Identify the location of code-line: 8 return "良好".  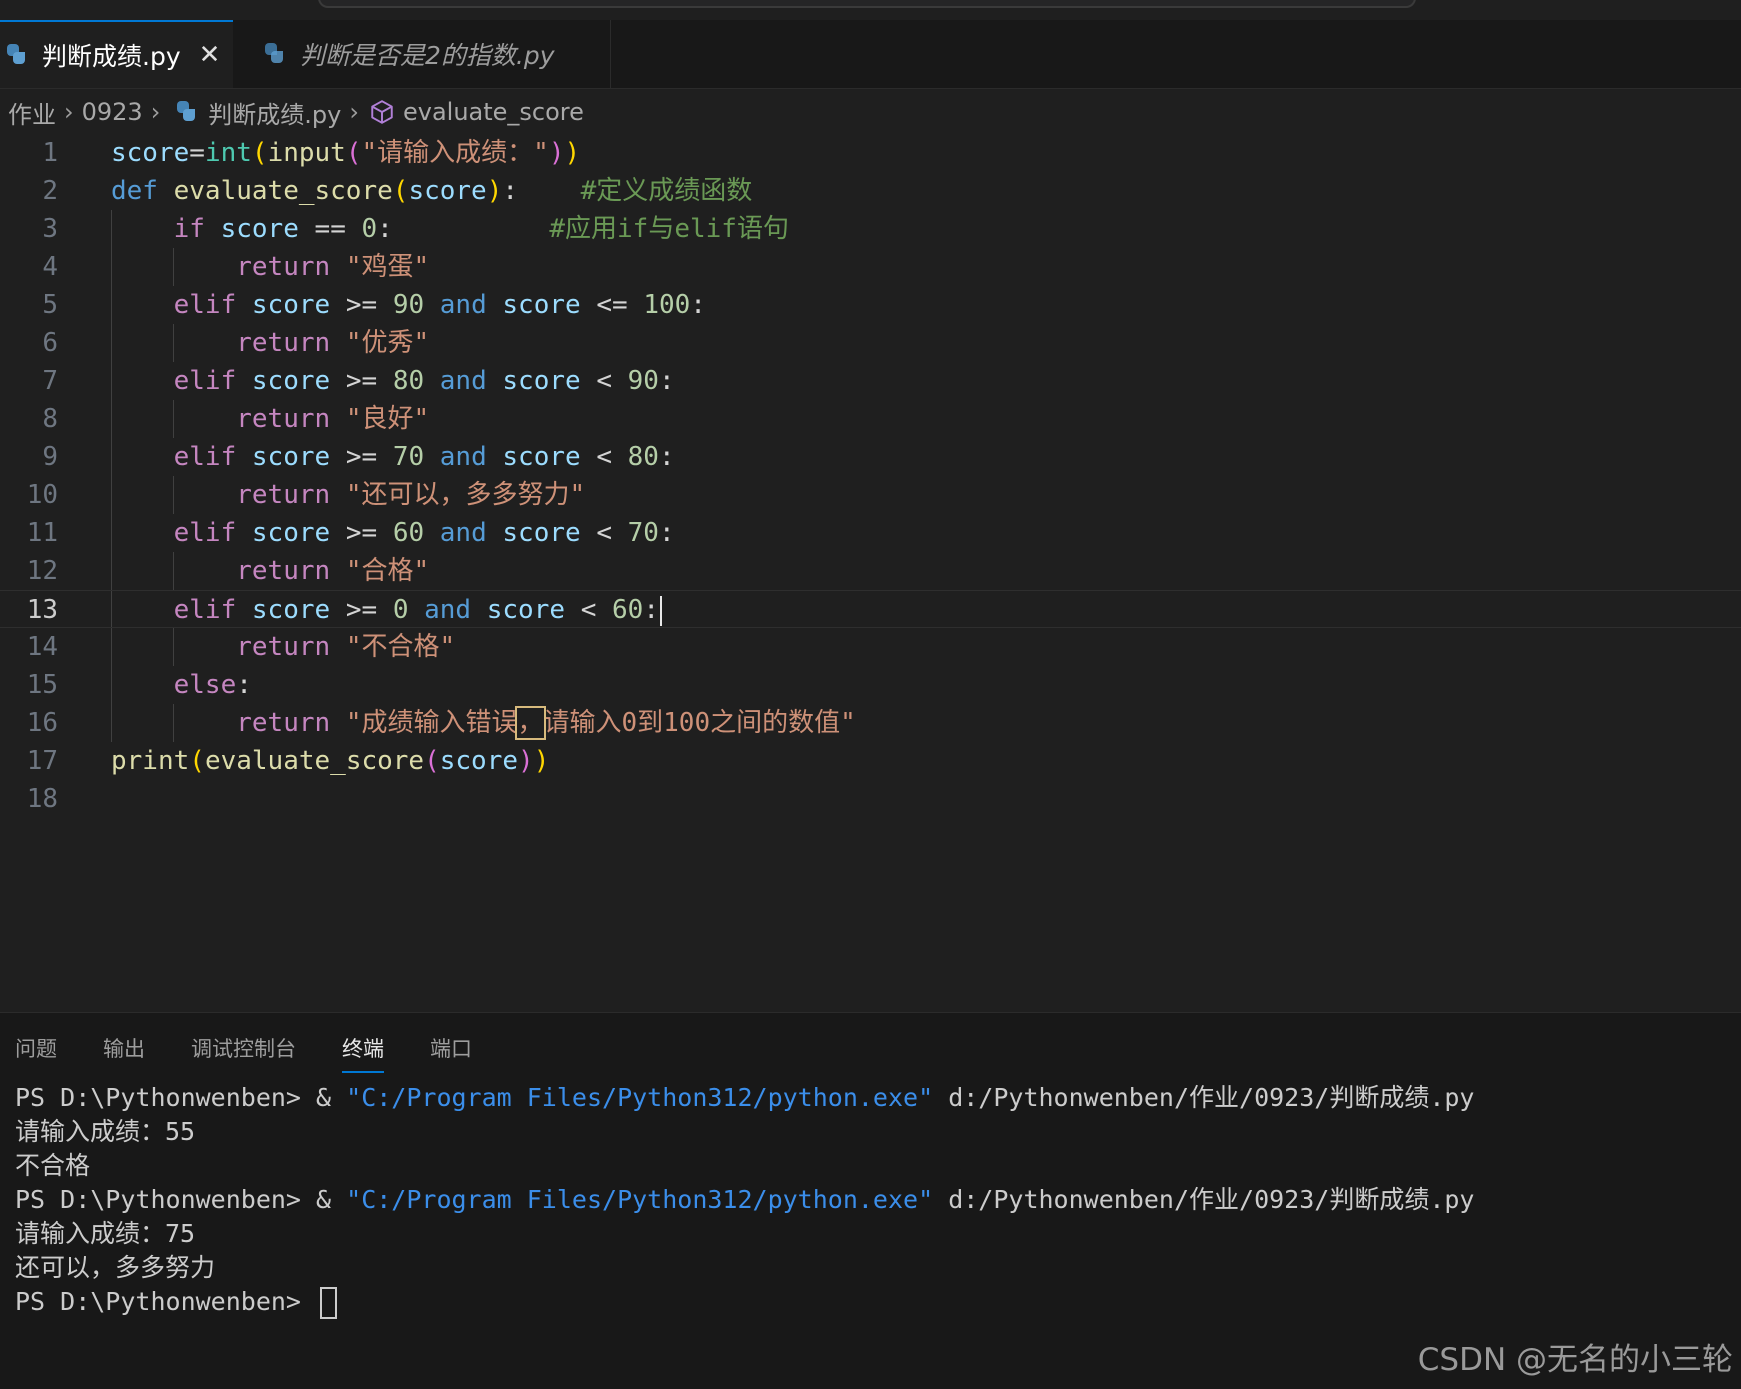
(870, 419).